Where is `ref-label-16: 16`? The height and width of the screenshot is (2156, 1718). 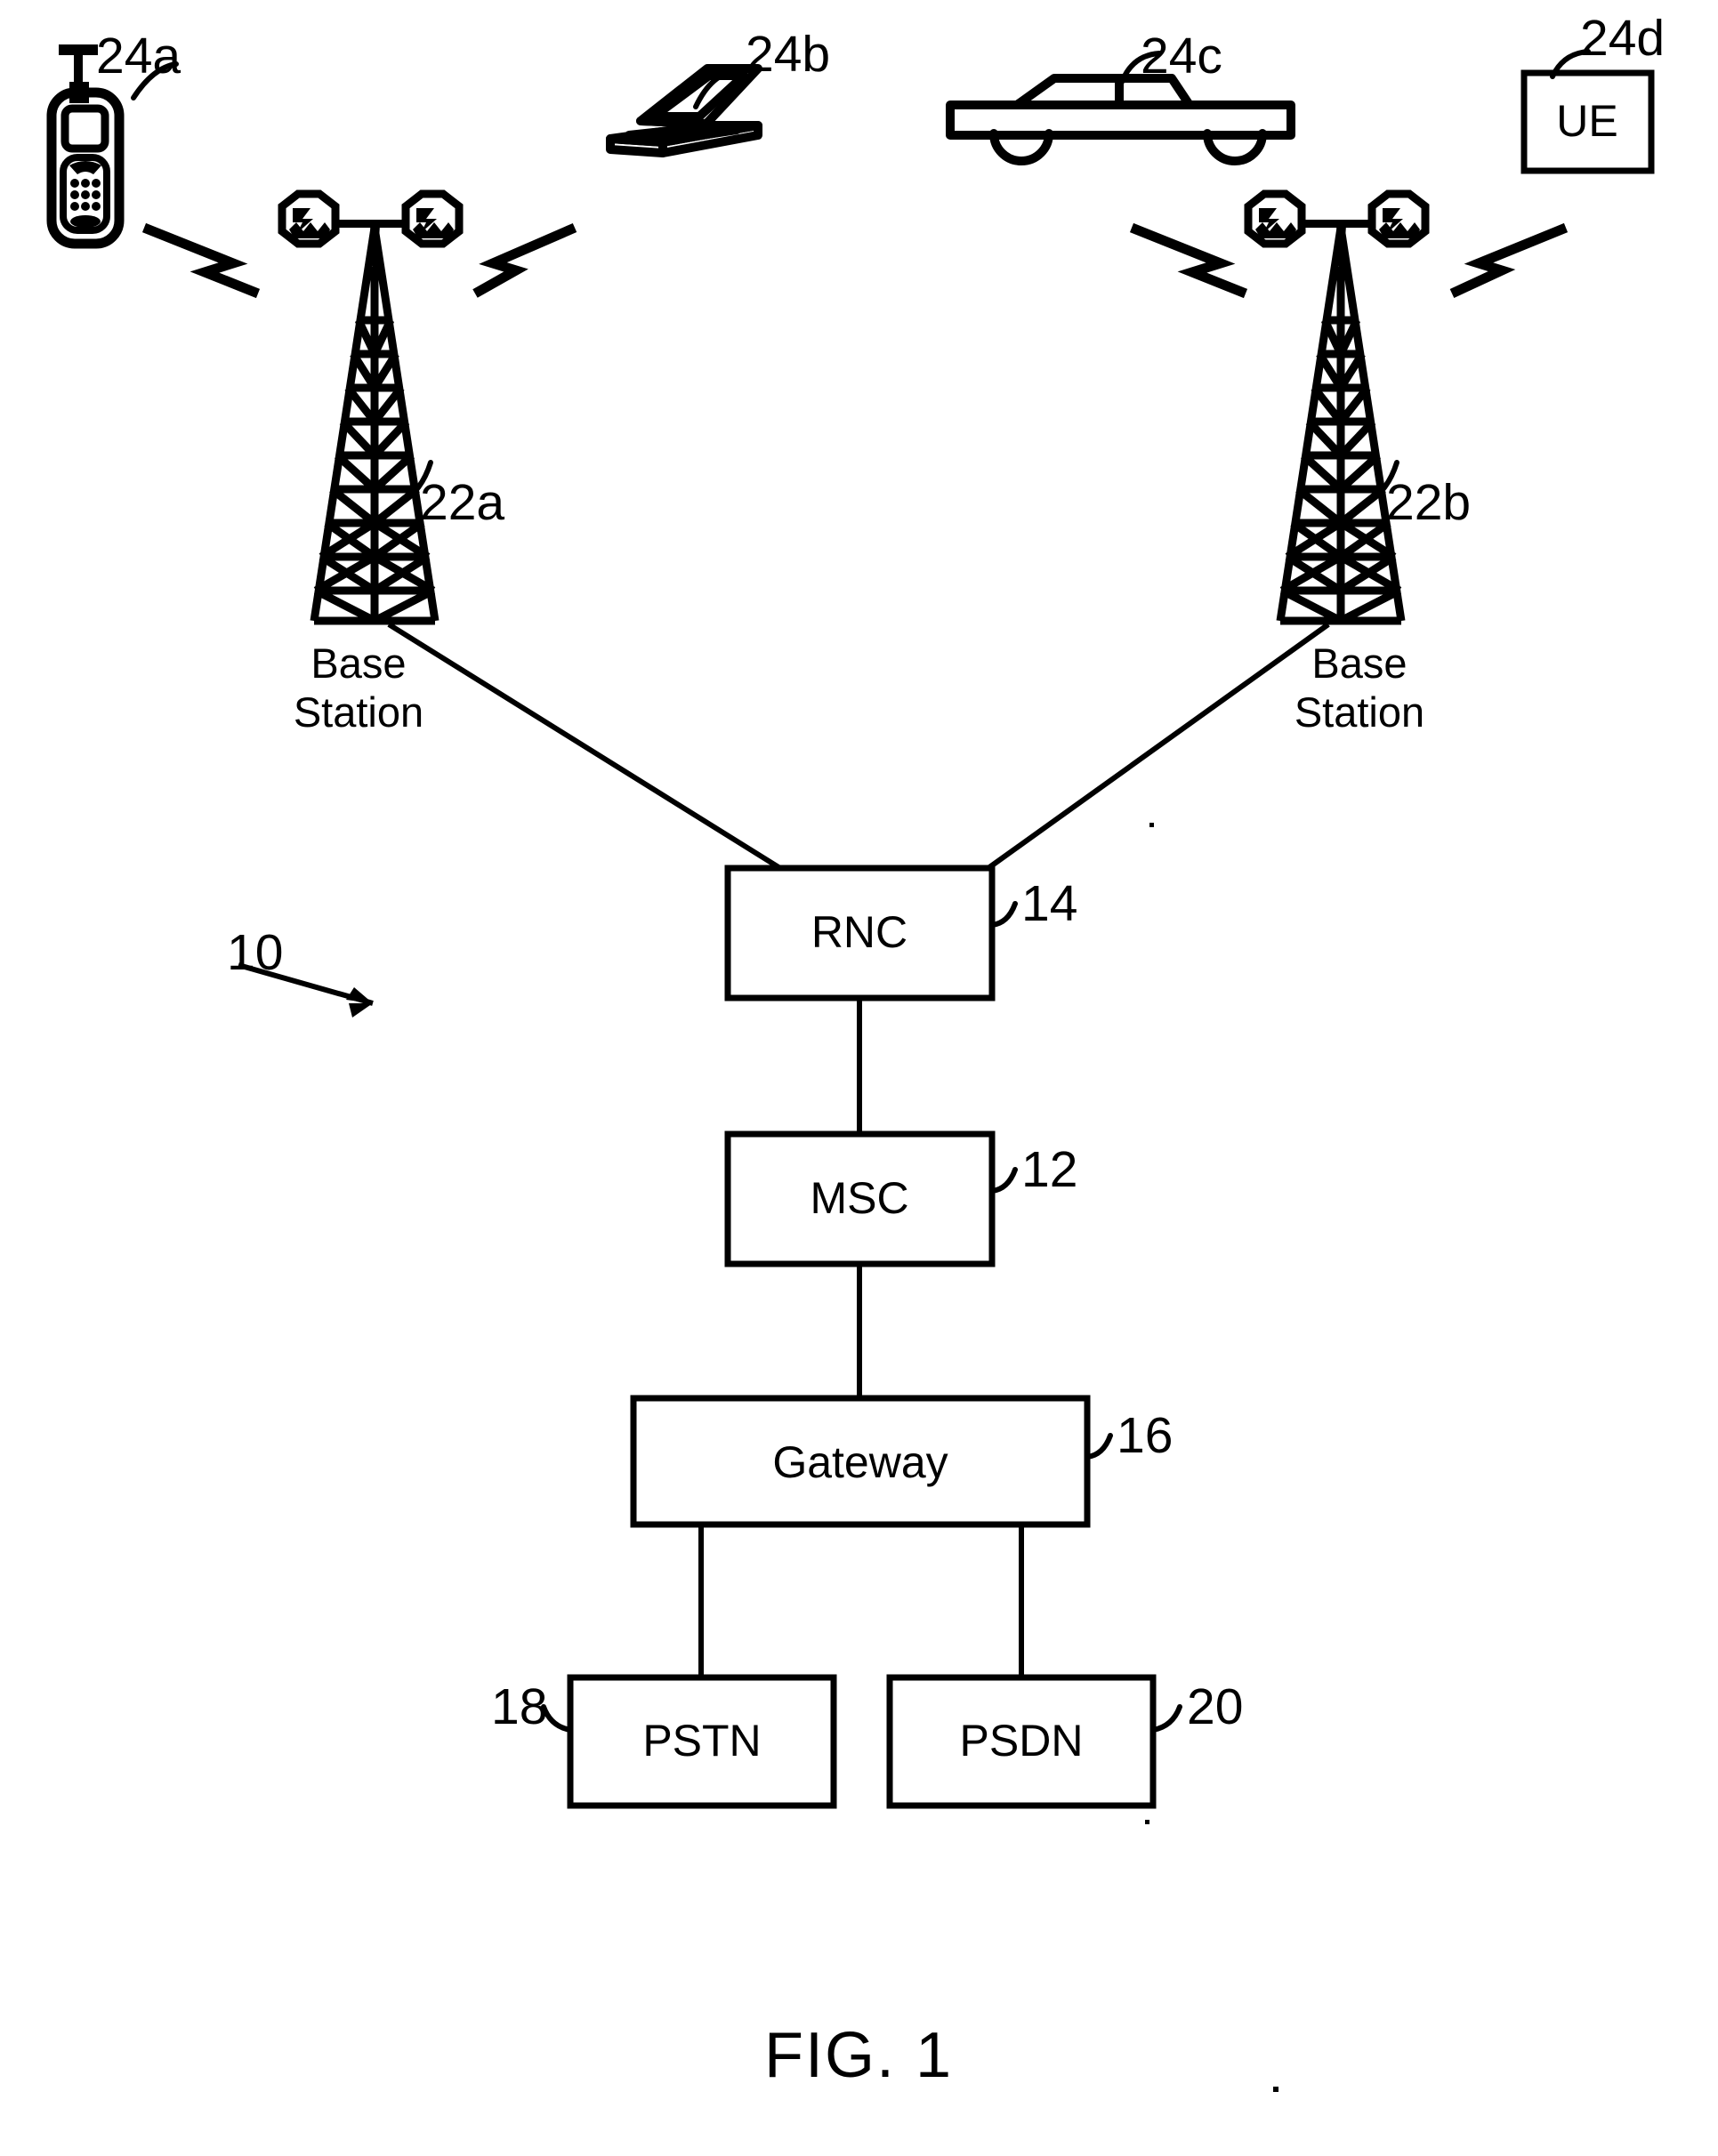 ref-label-16: 16 is located at coordinates (1145, 1435).